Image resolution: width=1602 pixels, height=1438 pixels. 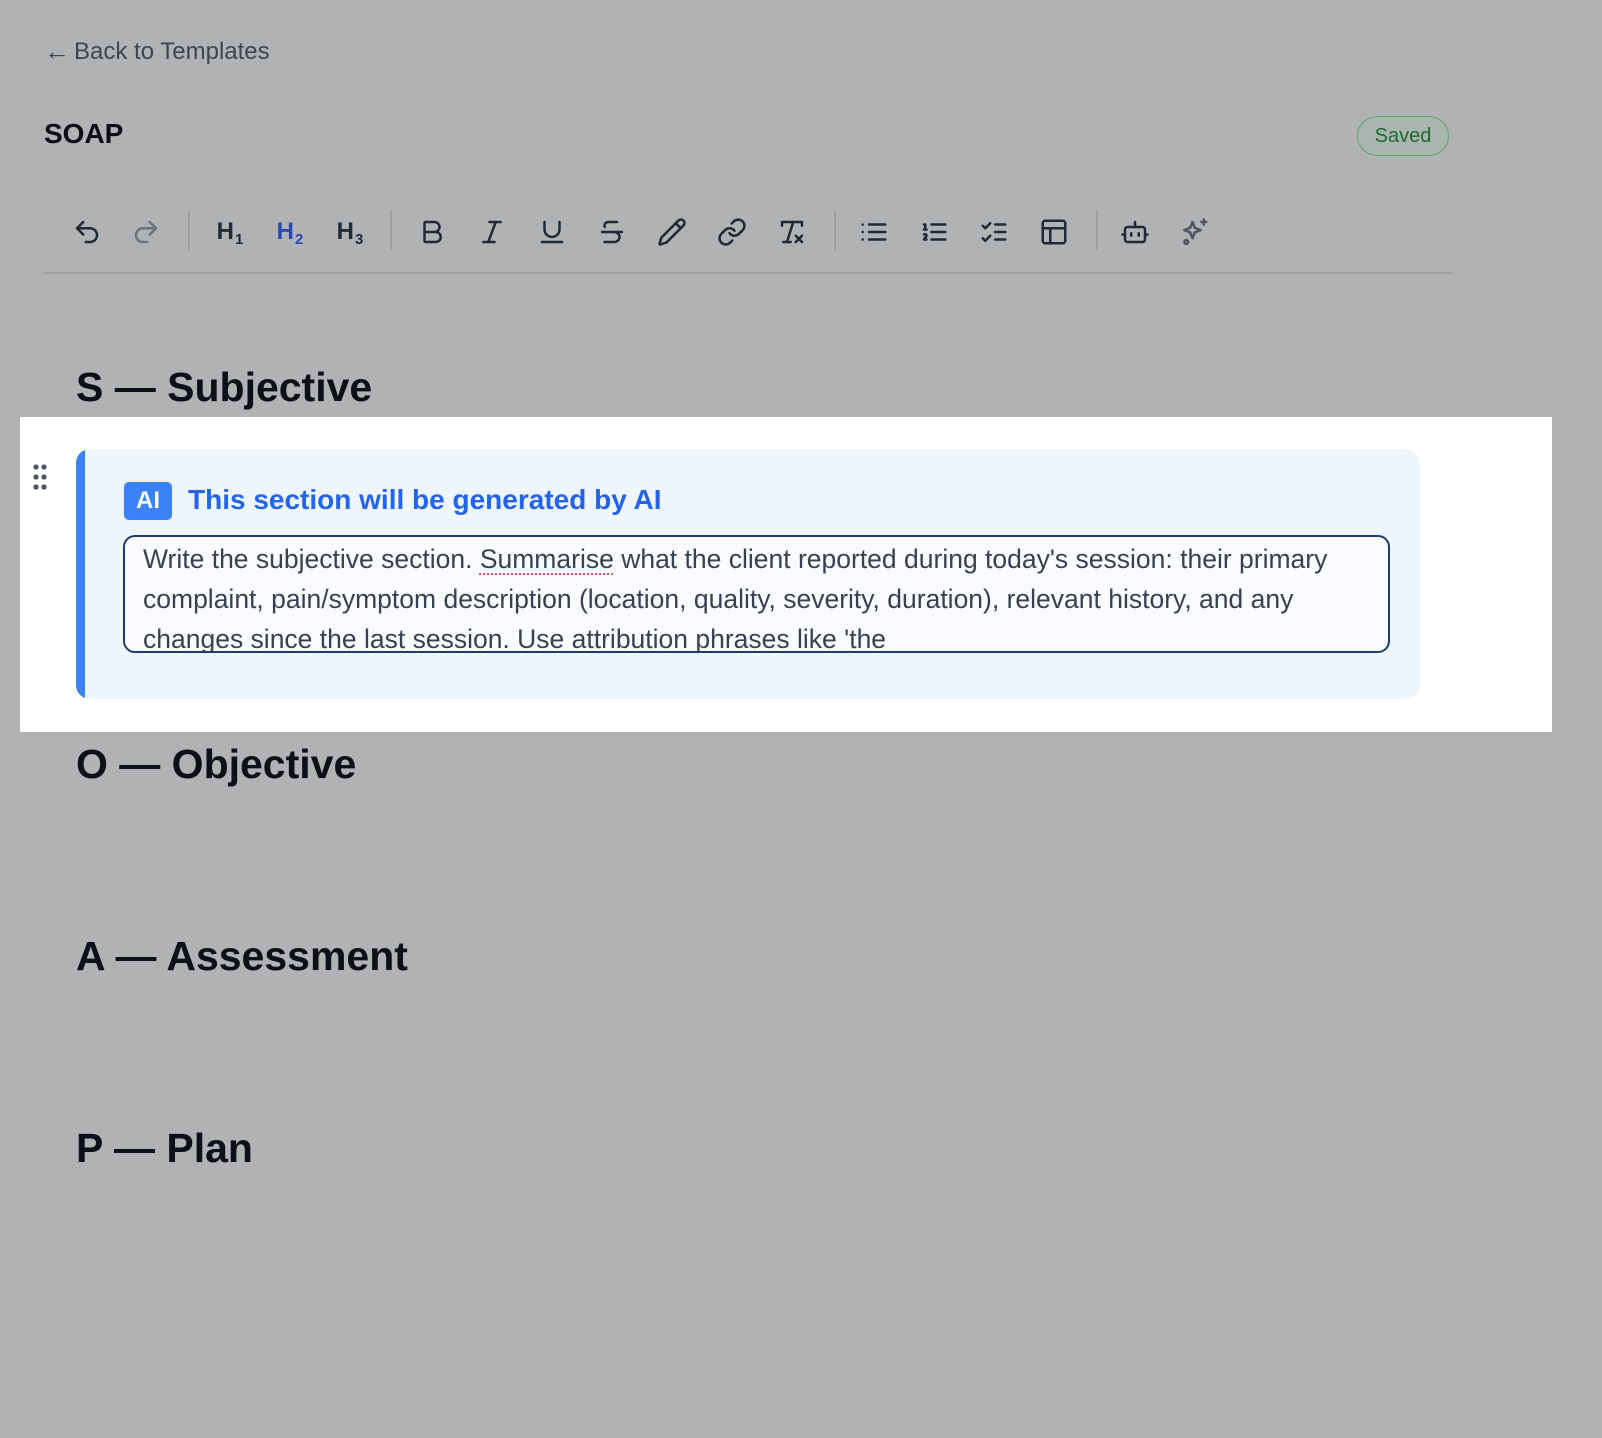 I want to click on heading-1-letter: H, so click(x=225, y=231).